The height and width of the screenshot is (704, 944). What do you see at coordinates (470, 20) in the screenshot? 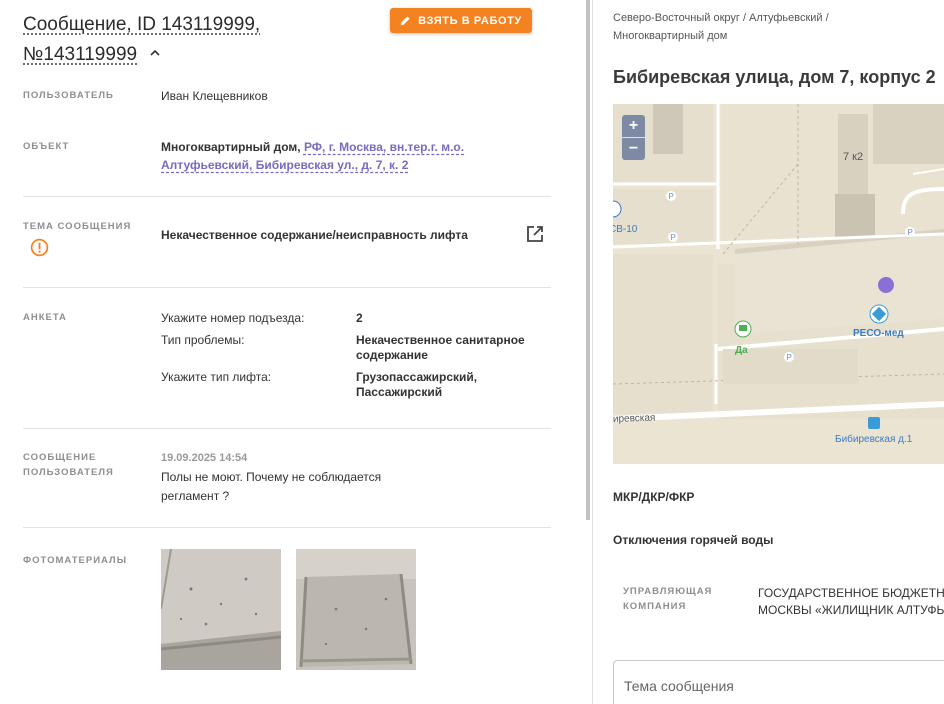
I see `take-button-label: ВЗЯТЬ В РАБОТУ` at bounding box center [470, 20].